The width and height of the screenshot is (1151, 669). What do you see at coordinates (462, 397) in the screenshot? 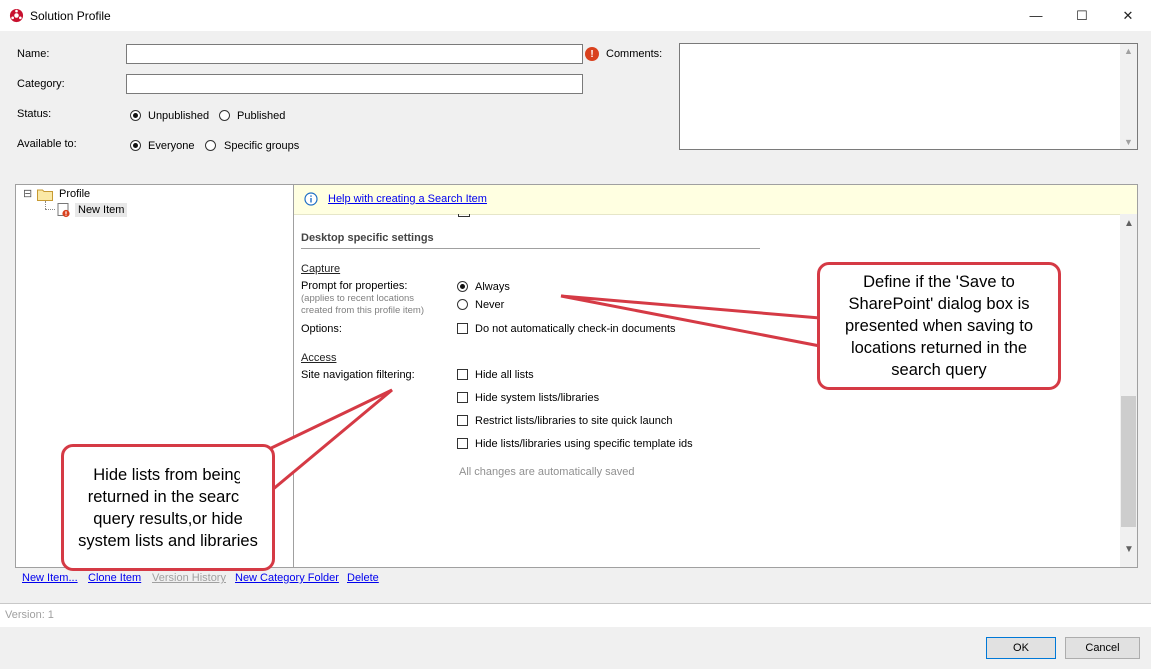
I see `hide-system-lists-checkbox` at bounding box center [462, 397].